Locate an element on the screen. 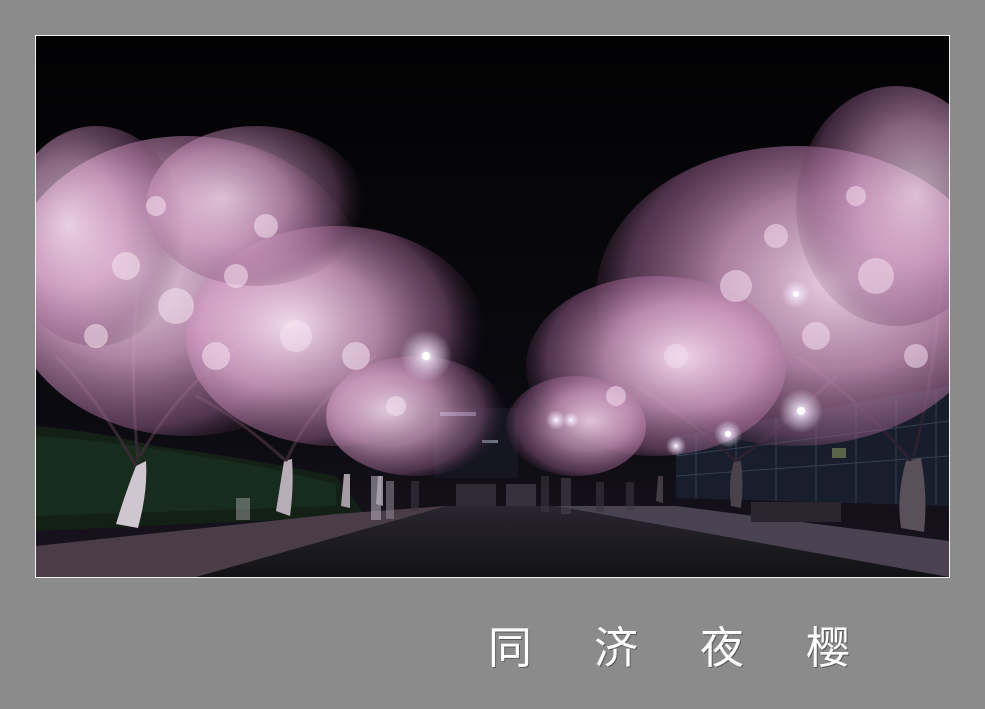 The image size is (985, 709). caption: 同 济 夜 樱 is located at coordinates (669, 644).